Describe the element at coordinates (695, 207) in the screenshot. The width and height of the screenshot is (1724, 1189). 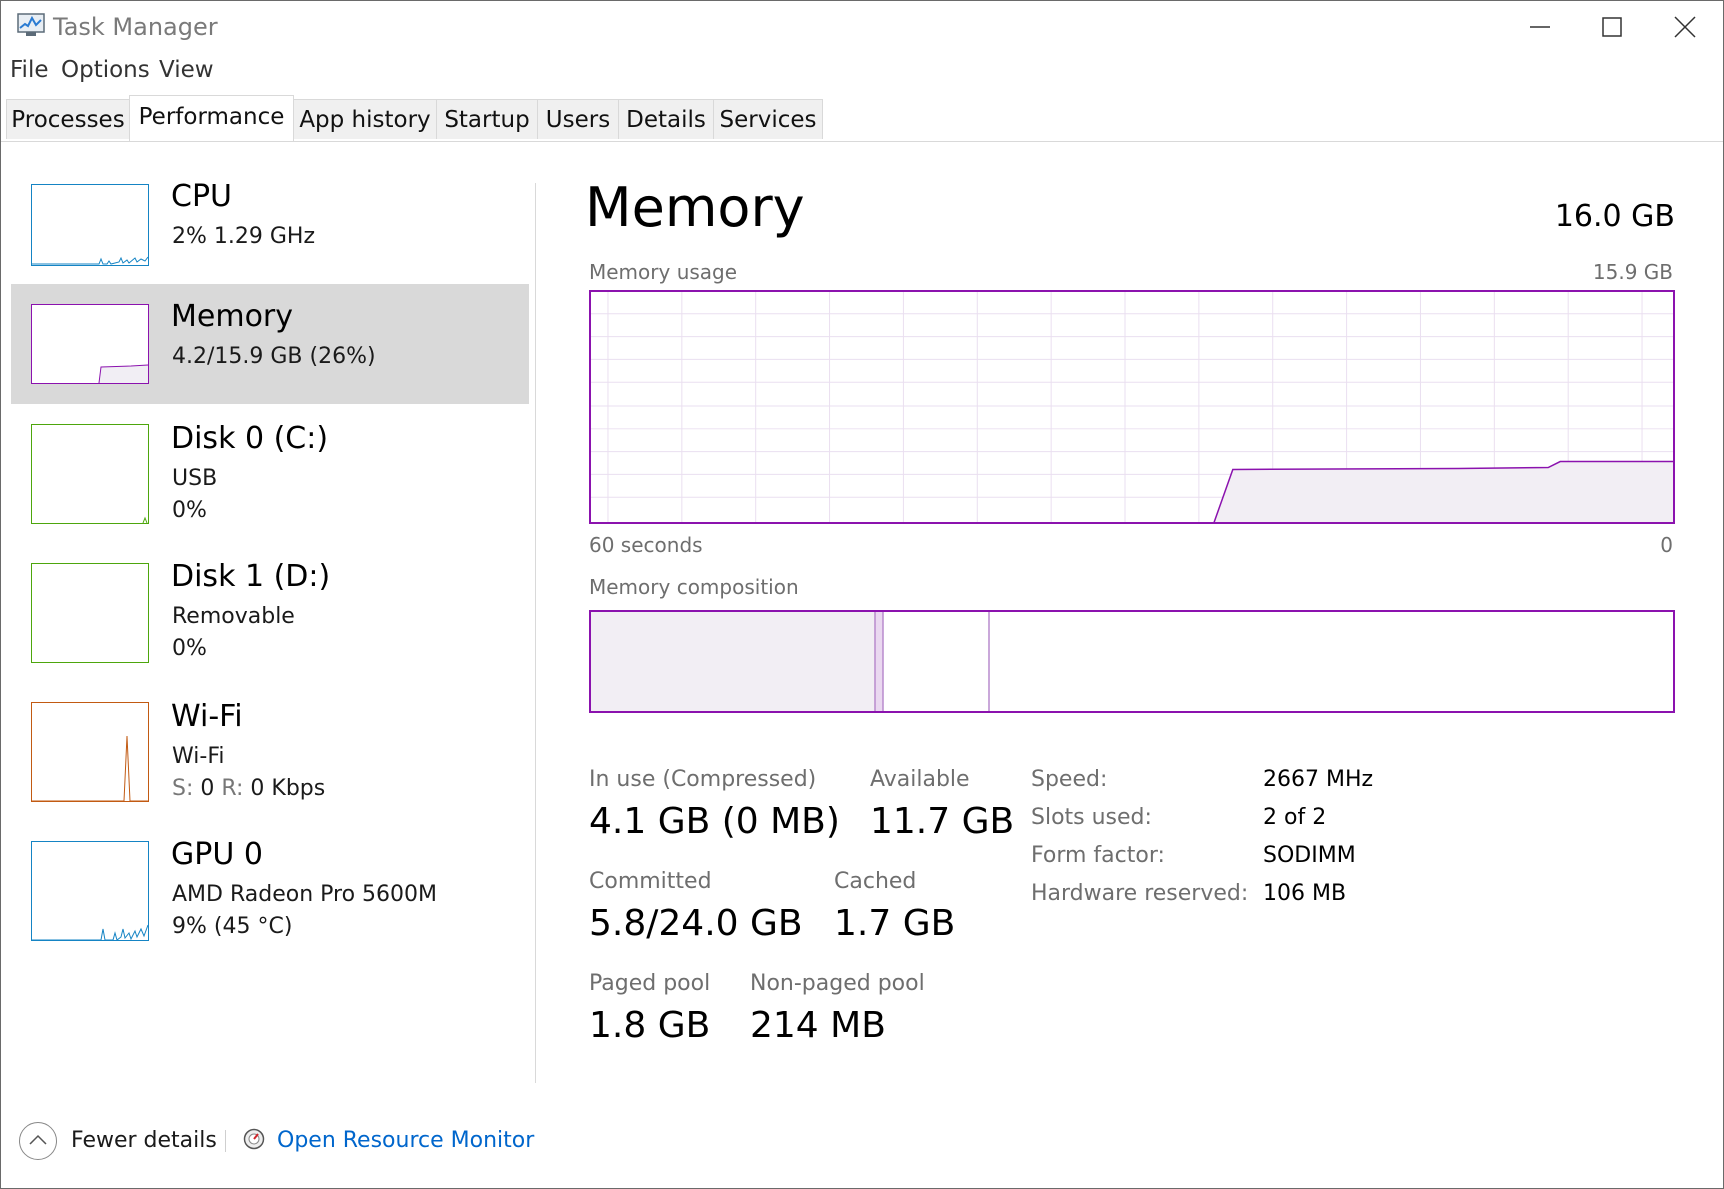
I see `page-title: Memory` at that location.